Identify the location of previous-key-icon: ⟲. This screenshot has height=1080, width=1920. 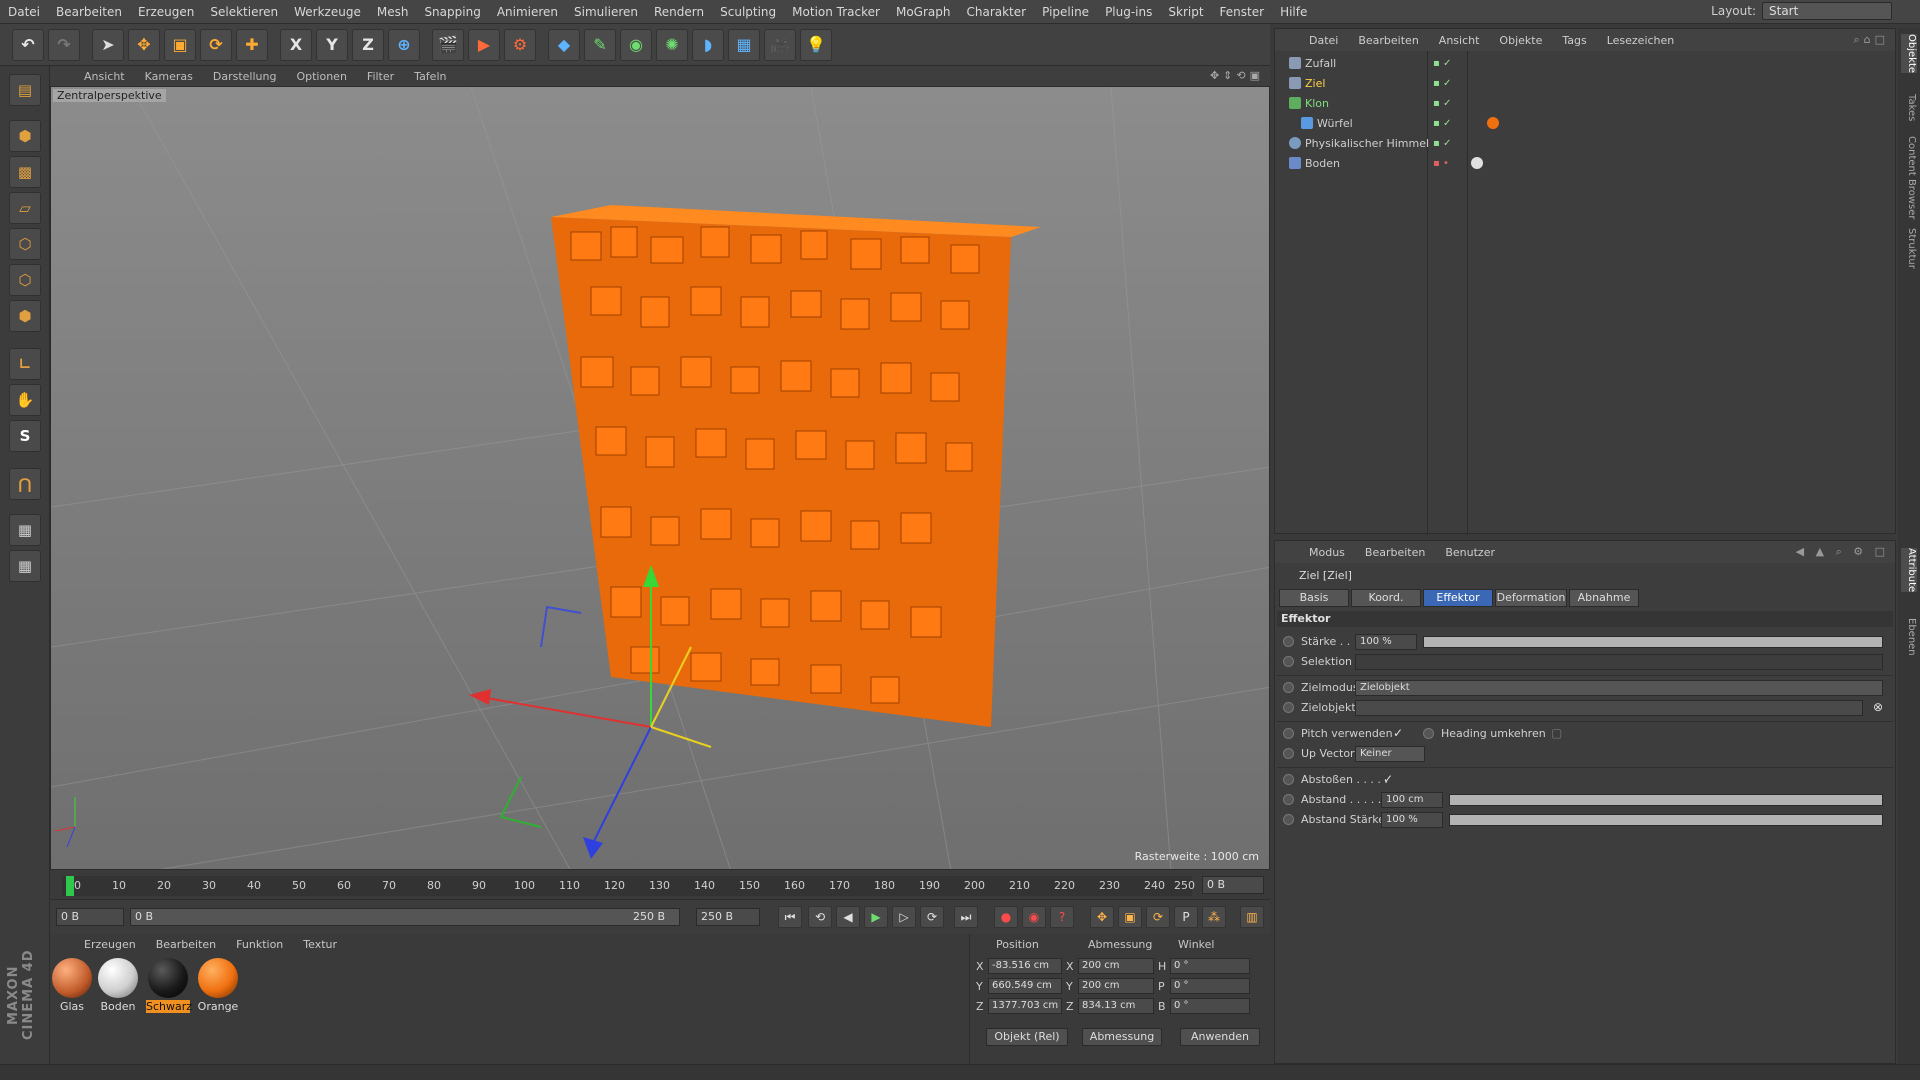
(820, 917).